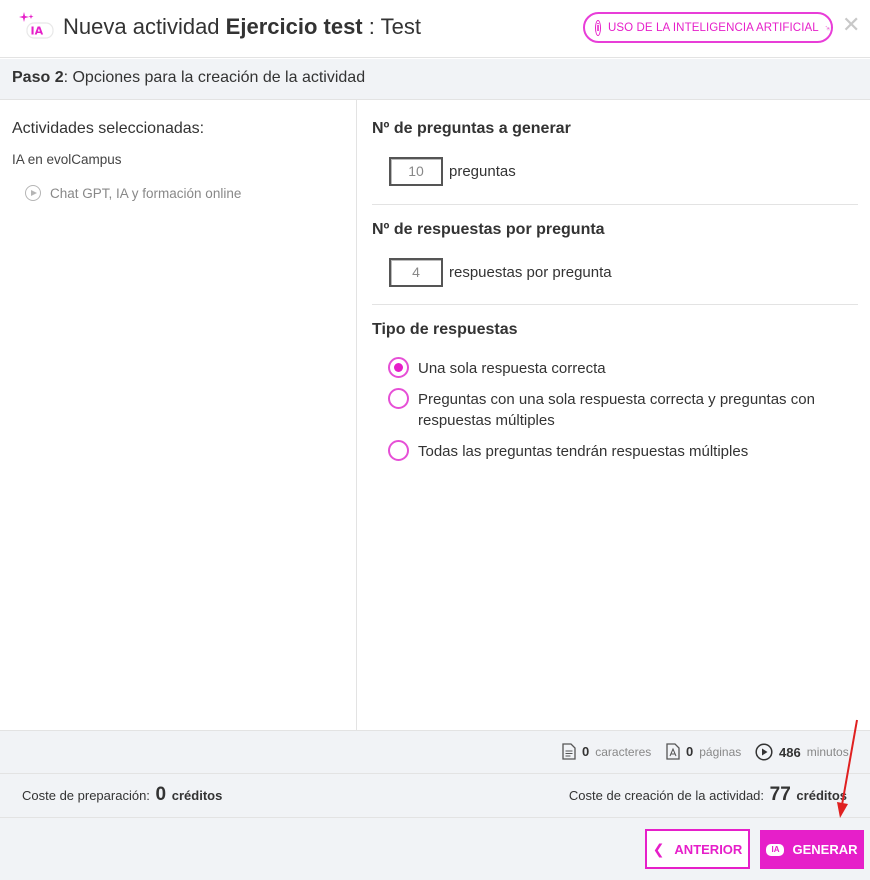 The height and width of the screenshot is (880, 870). What do you see at coordinates (416, 272) in the screenshot?
I see `answers-count-input: 4` at bounding box center [416, 272].